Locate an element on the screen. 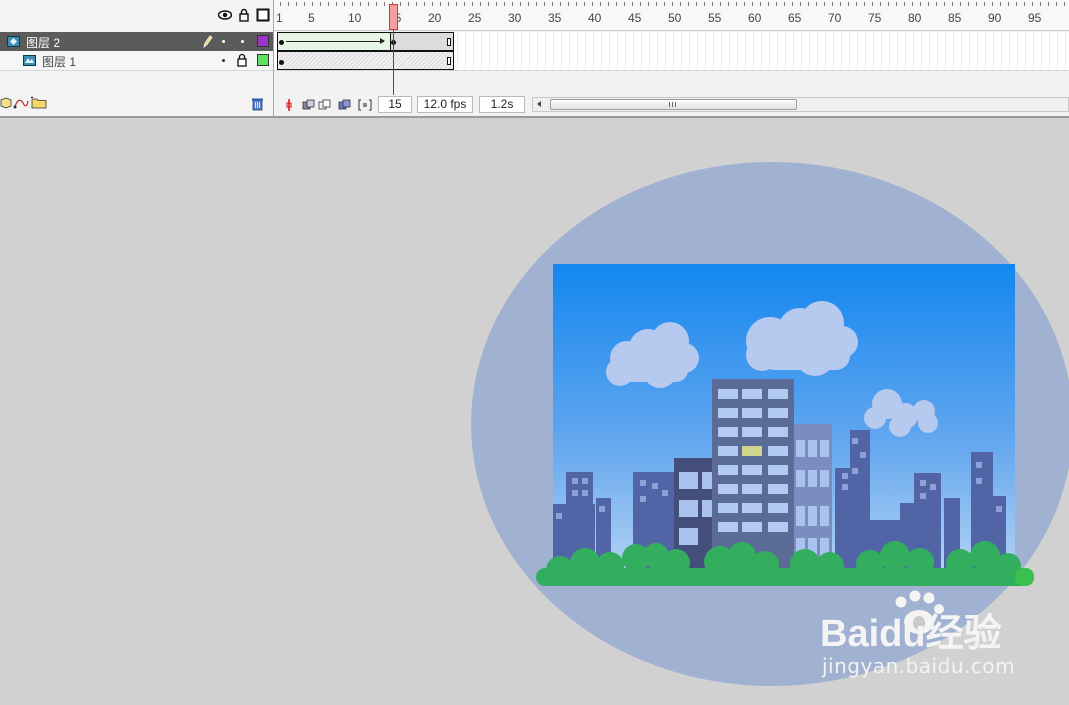 The image size is (1069, 705). layers-panel: 图层 2 图层 1 is located at coordinates (137, 58).